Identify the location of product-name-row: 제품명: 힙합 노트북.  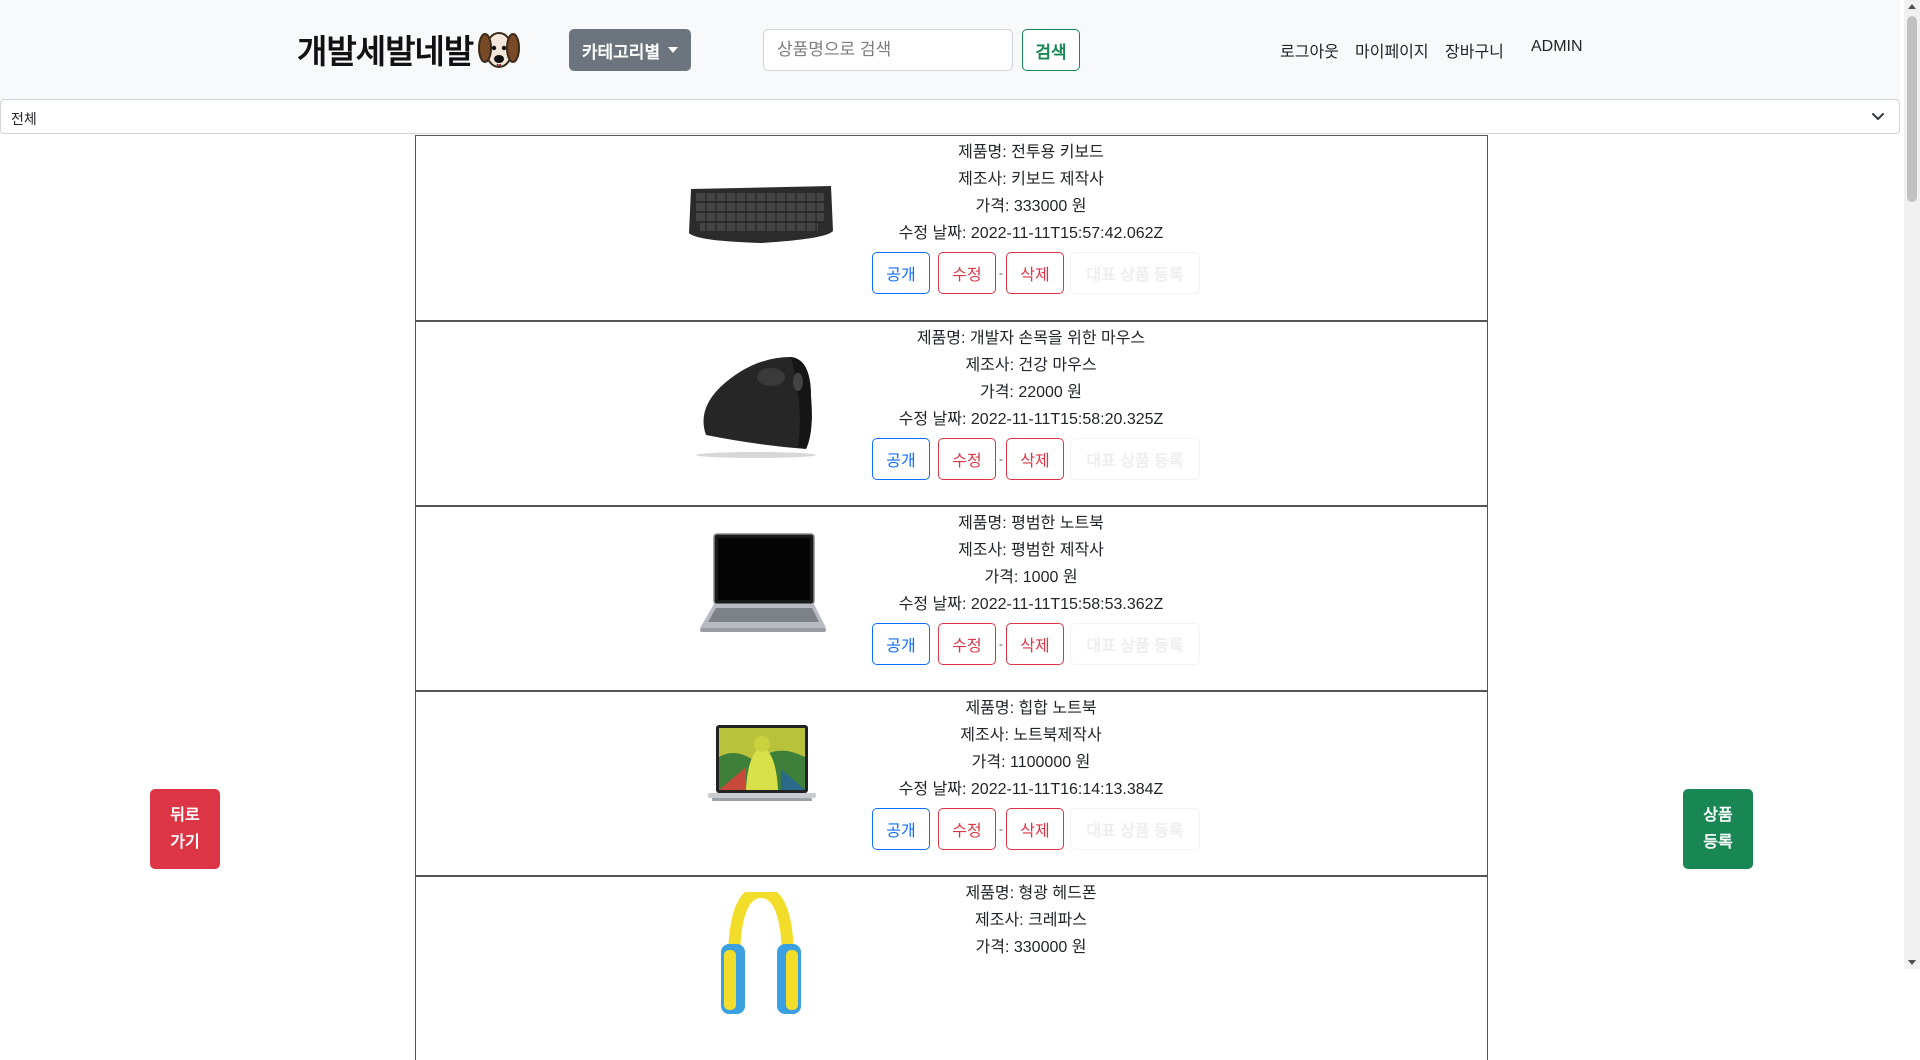
(1031, 708).